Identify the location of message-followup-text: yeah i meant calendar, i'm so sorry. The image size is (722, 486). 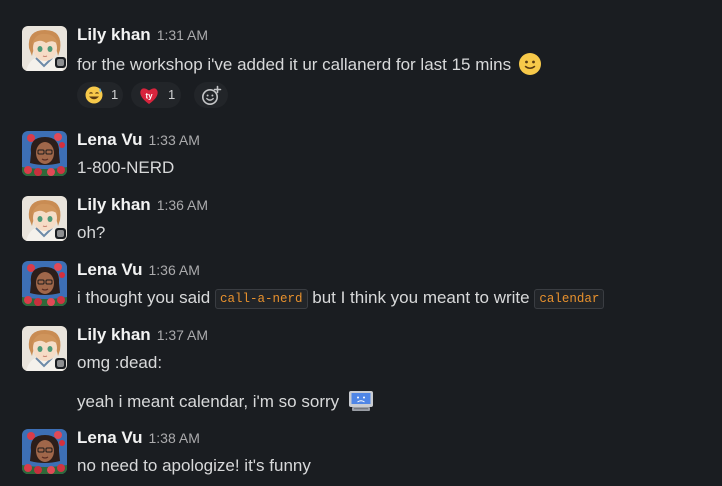
(225, 401).